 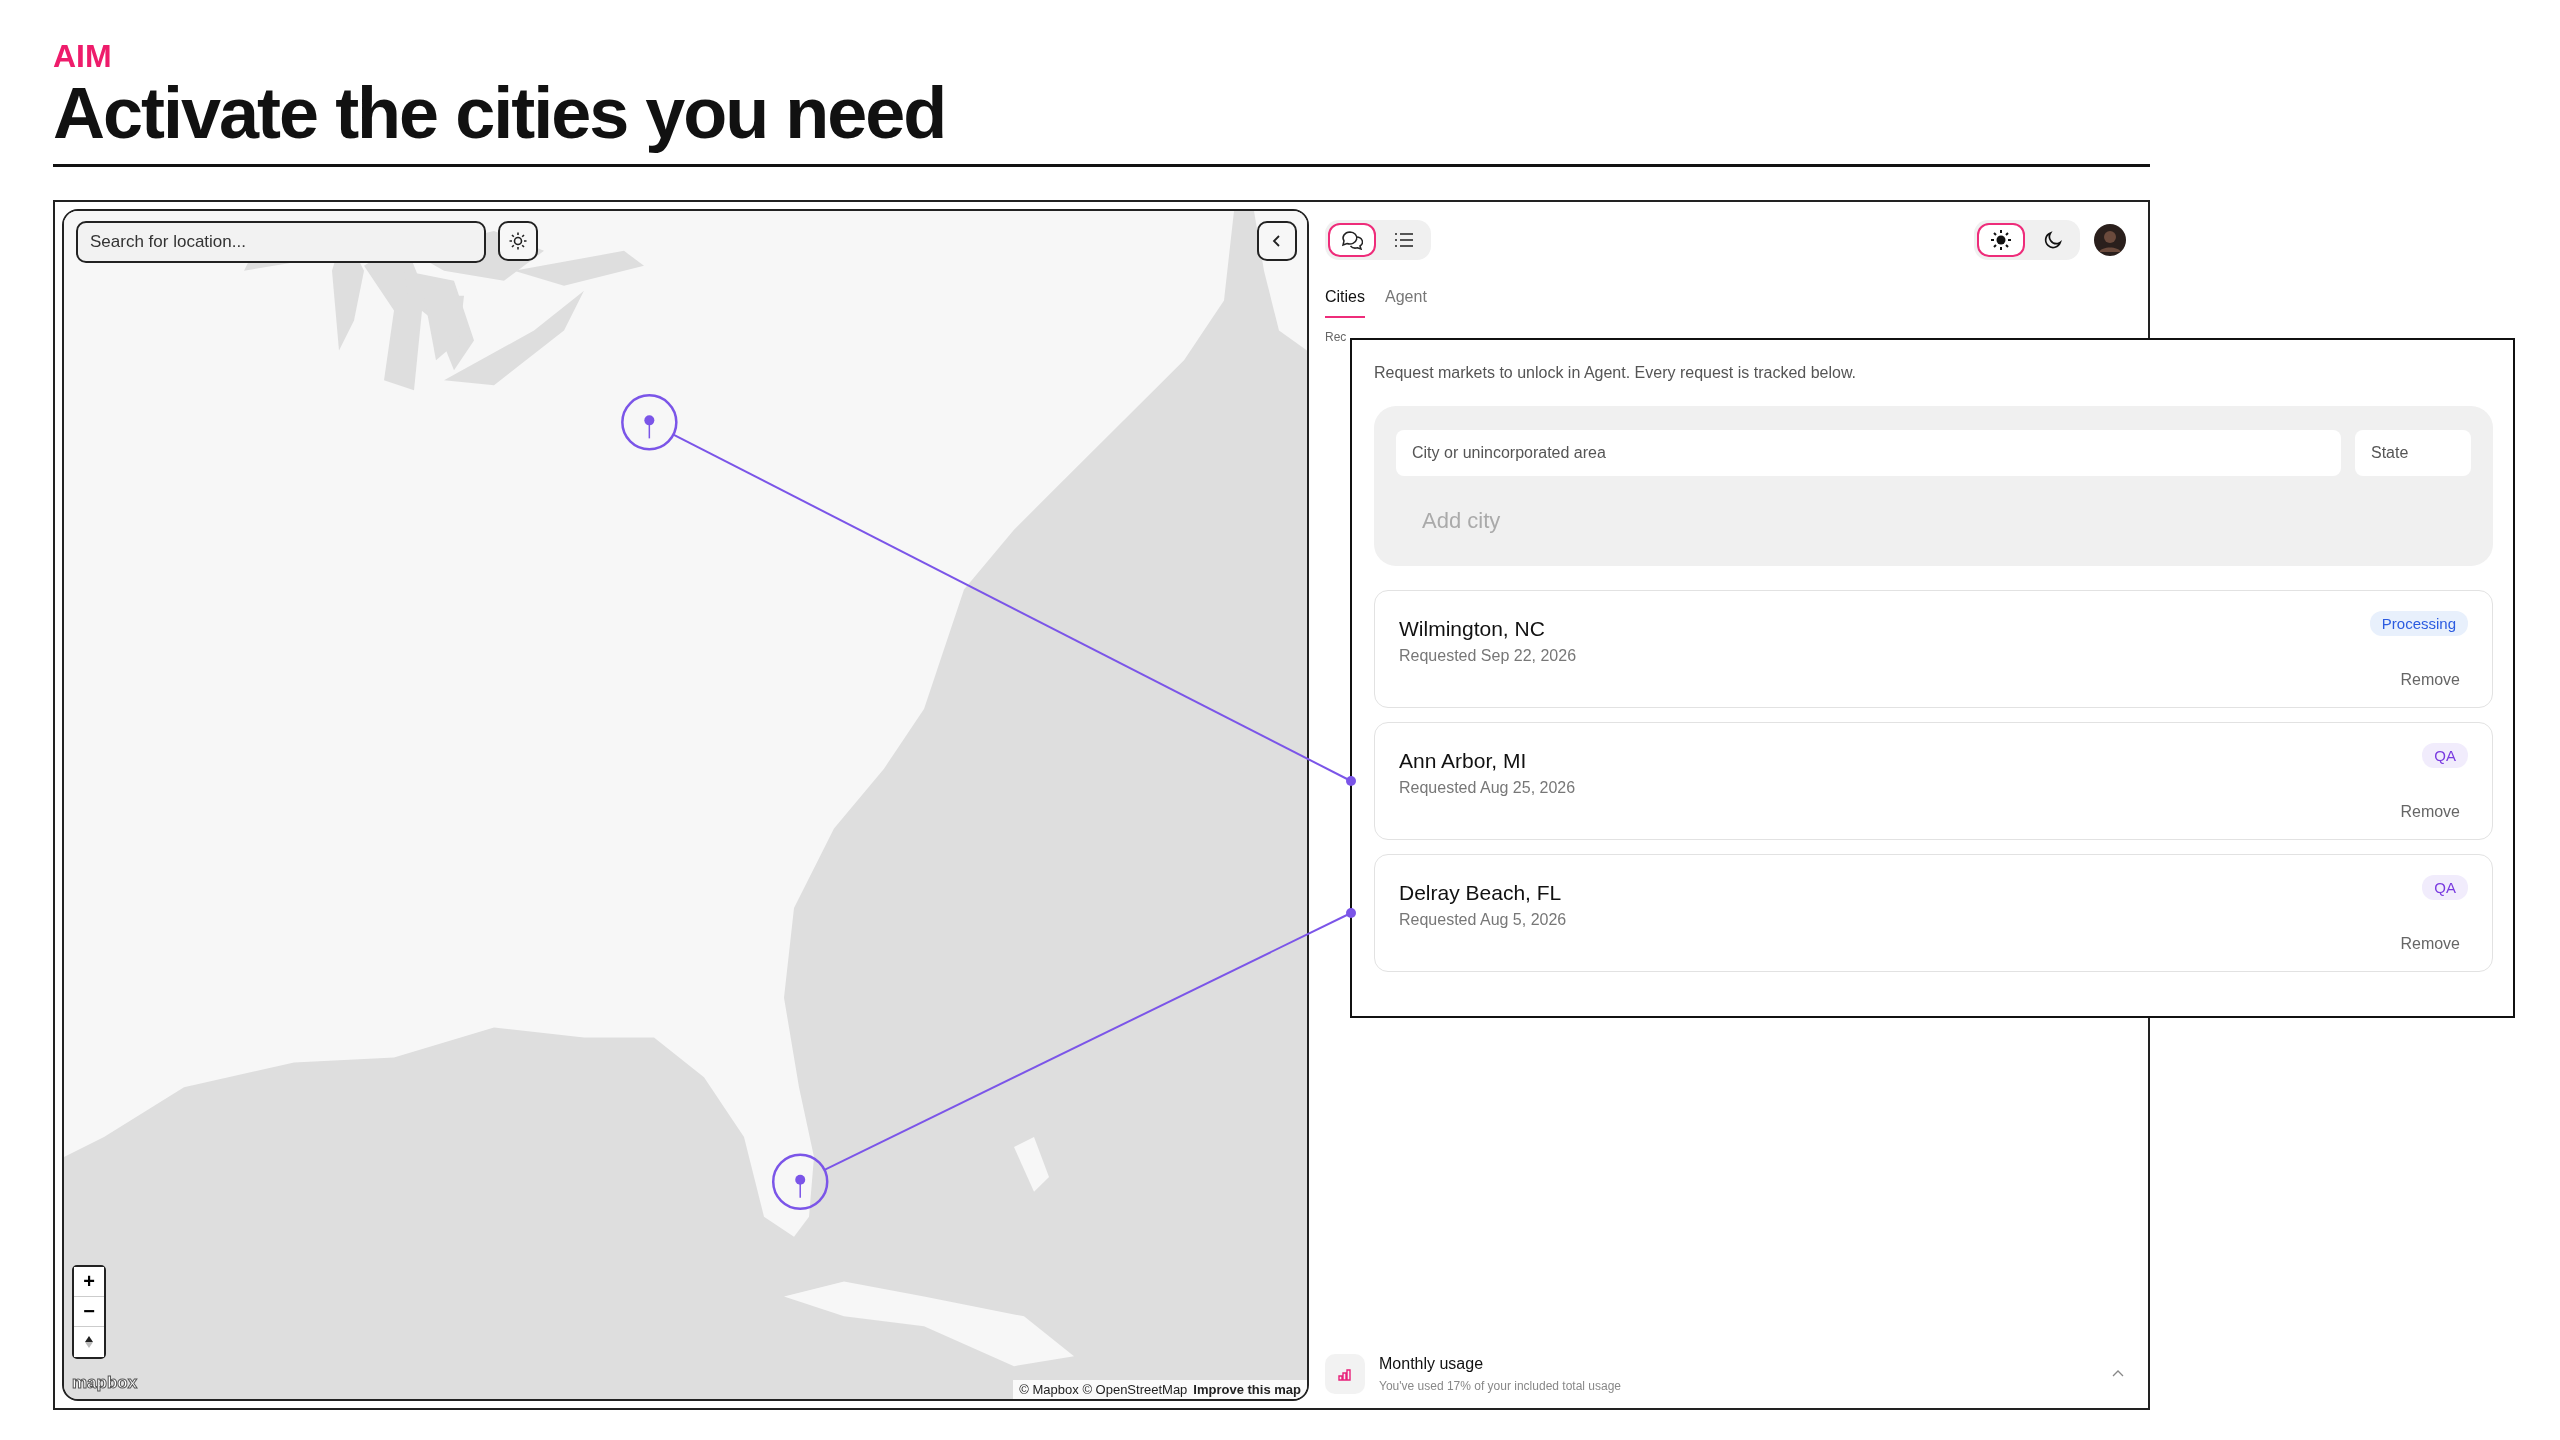 I want to click on chat-bubbles-icon, so click(x=1352, y=240).